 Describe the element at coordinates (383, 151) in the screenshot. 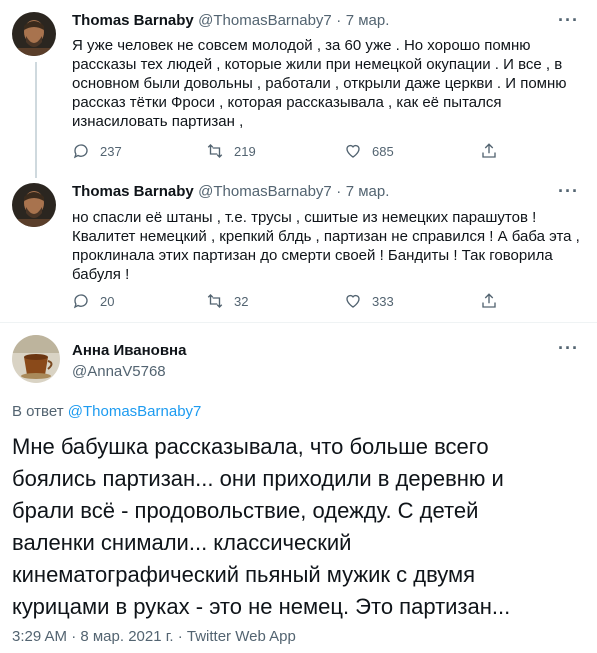

I see `like-count: 685` at that location.